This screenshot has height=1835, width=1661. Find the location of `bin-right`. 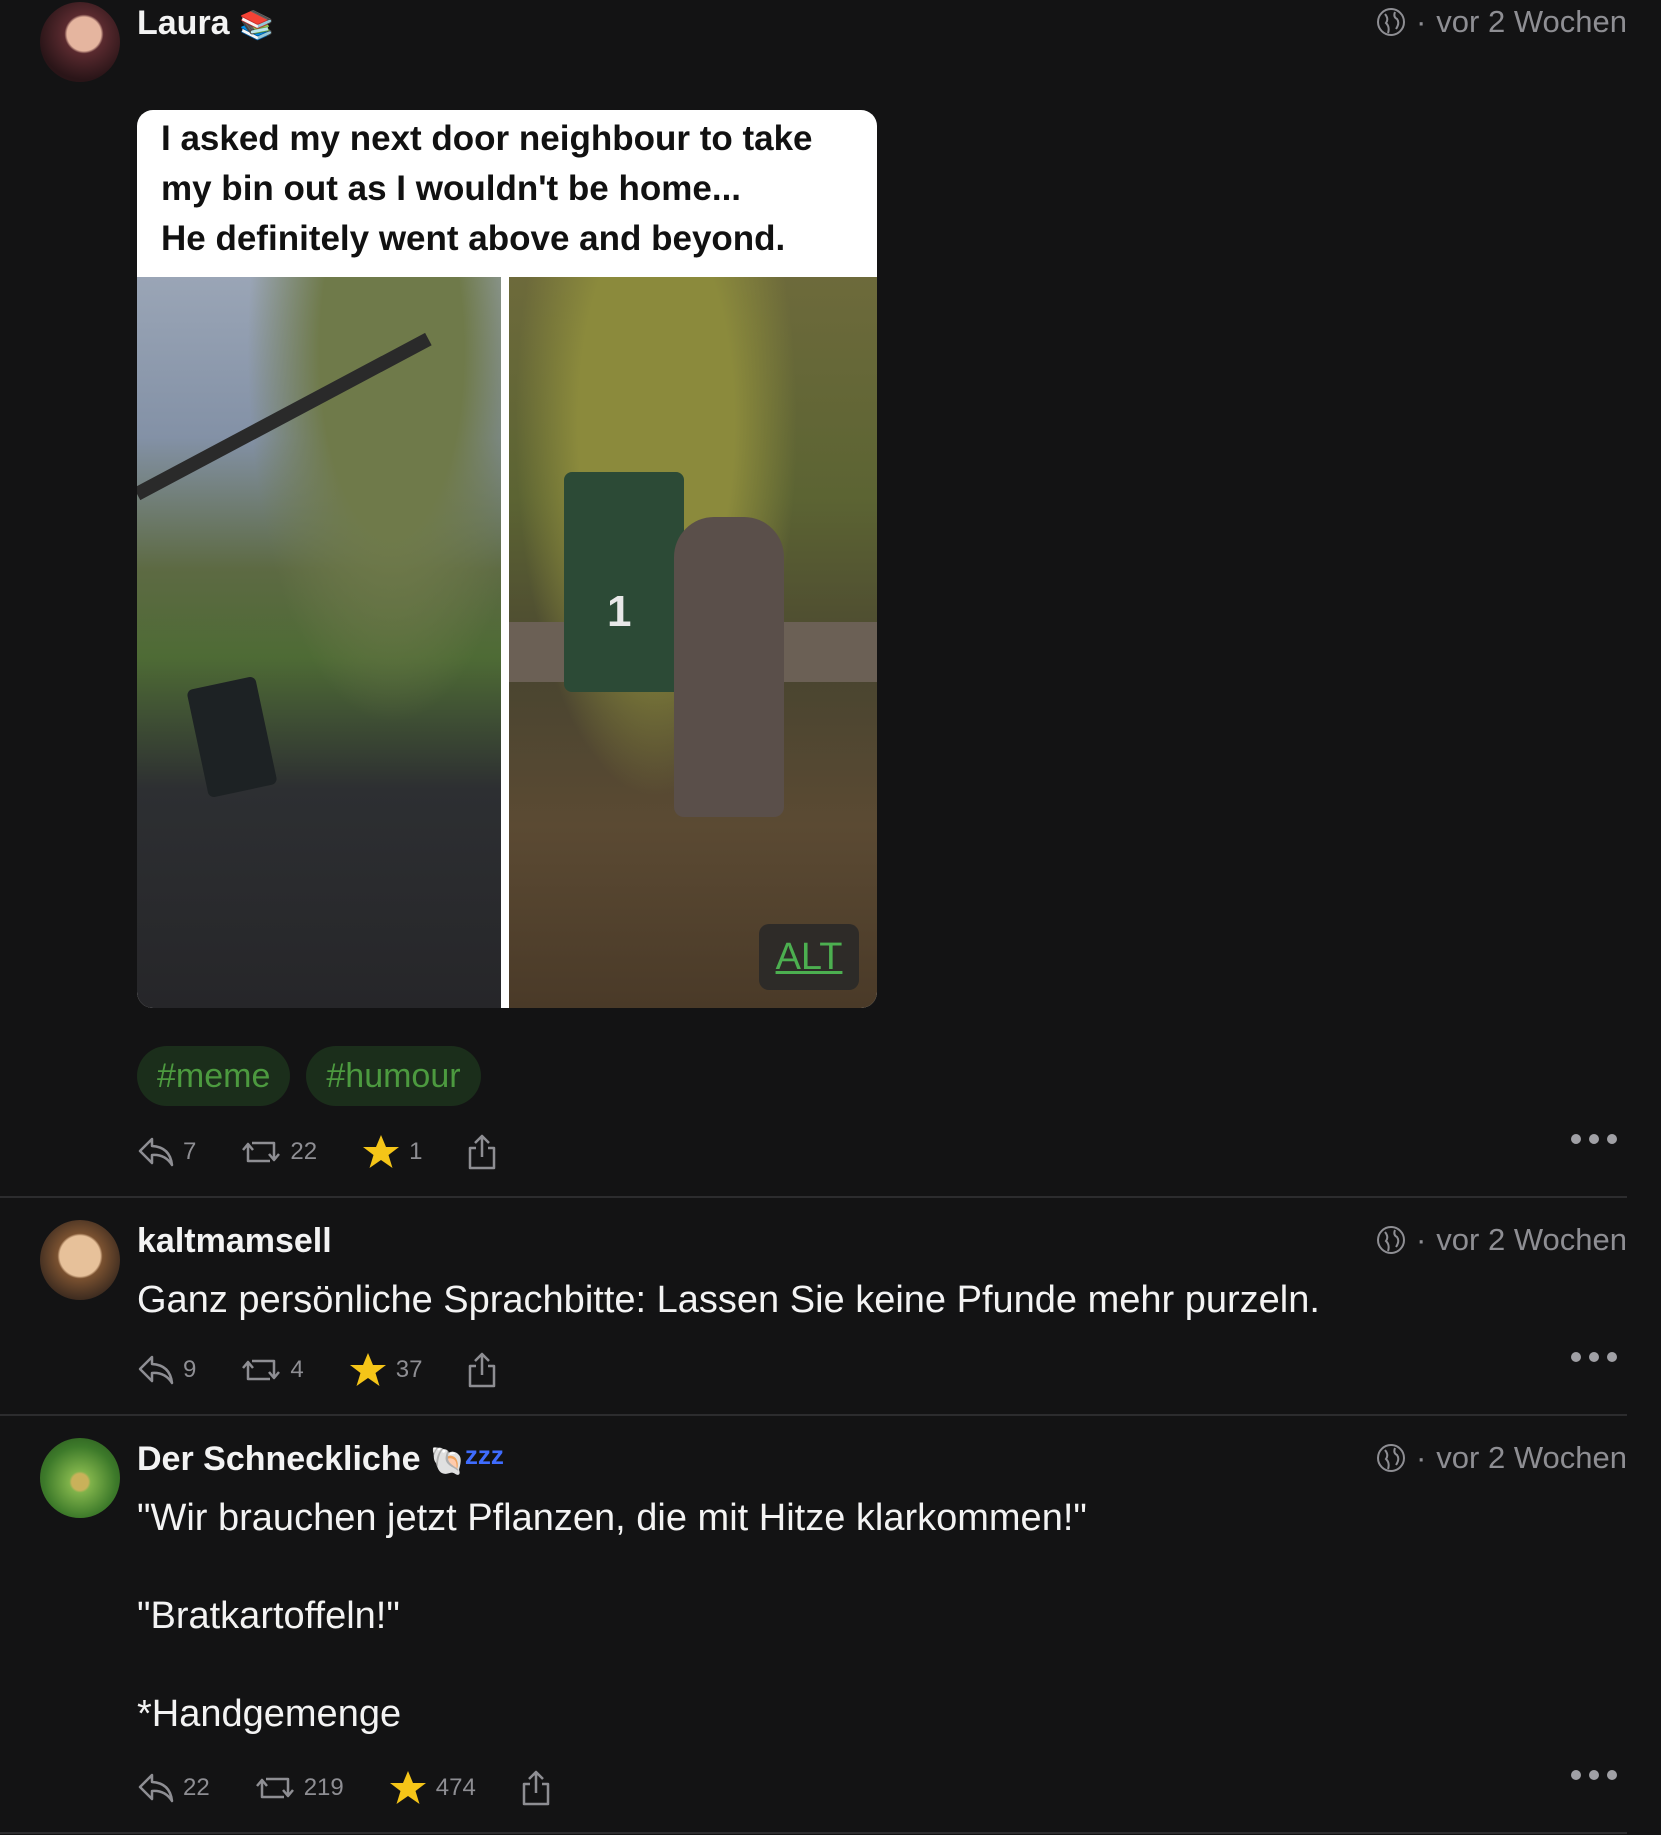

bin-right is located at coordinates (624, 582).